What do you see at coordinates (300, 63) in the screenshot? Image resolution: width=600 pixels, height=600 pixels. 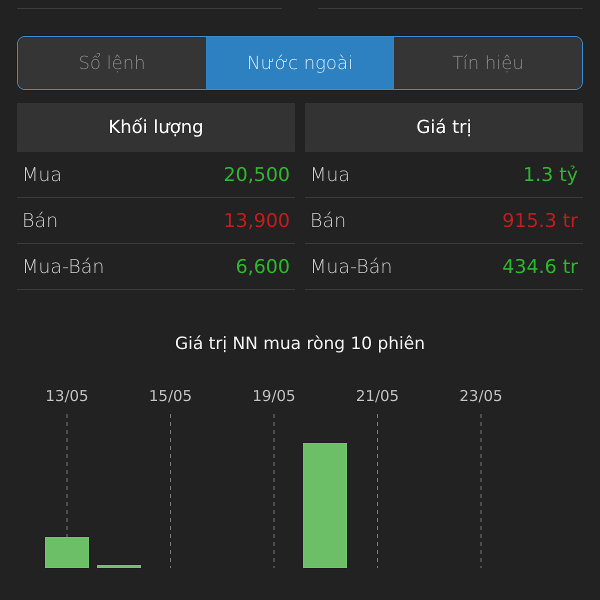 I see `tab: Nước ngoài` at bounding box center [300, 63].